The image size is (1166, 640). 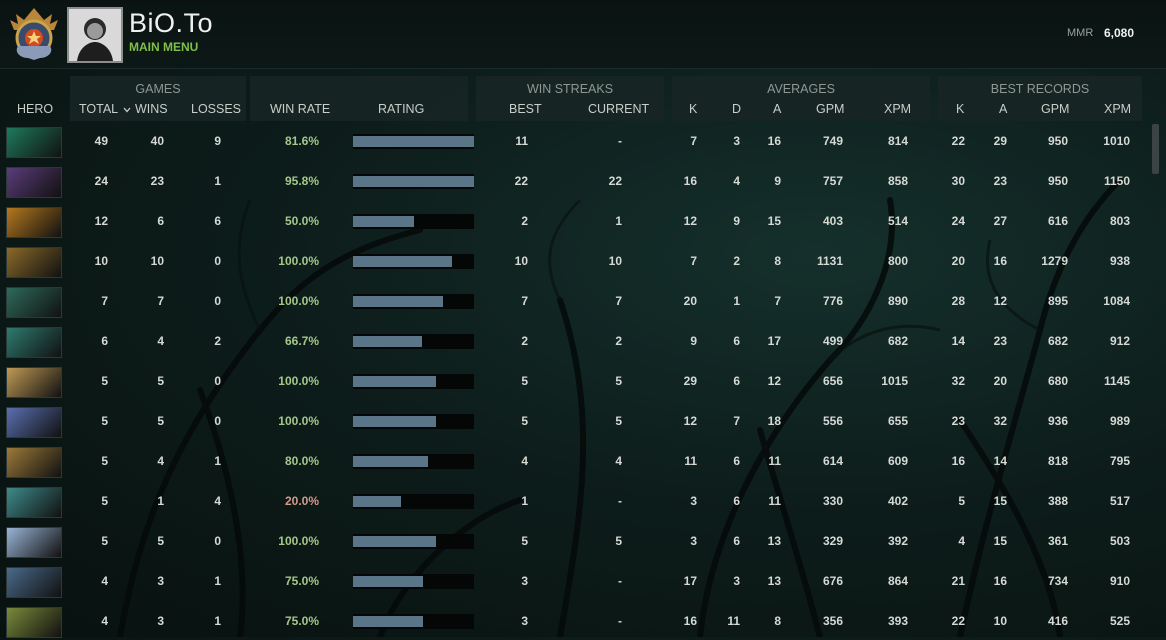 What do you see at coordinates (575, 542) in the screenshot?
I see `table-row: 5 5 0 100.0% 5 5 3 6 13 329 392 4 15 361 503` at bounding box center [575, 542].